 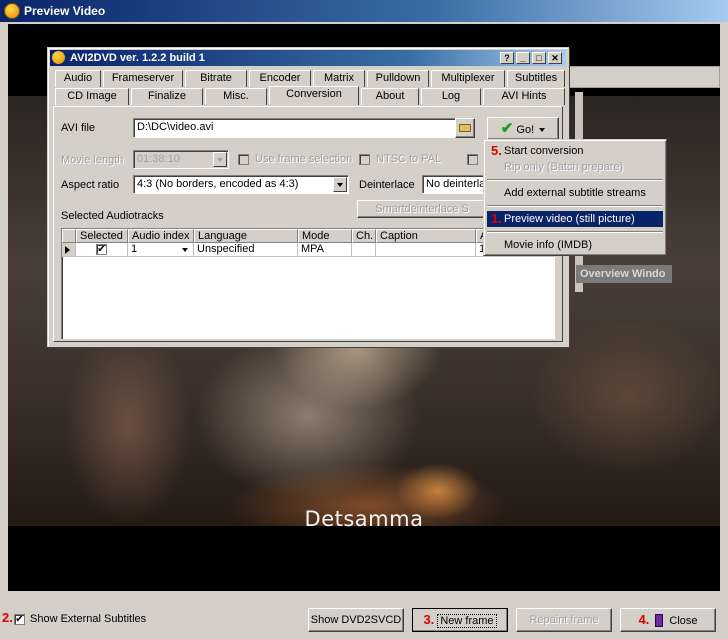 I want to click on tab-avi-hints: AVI Hints, so click(x=524, y=96).